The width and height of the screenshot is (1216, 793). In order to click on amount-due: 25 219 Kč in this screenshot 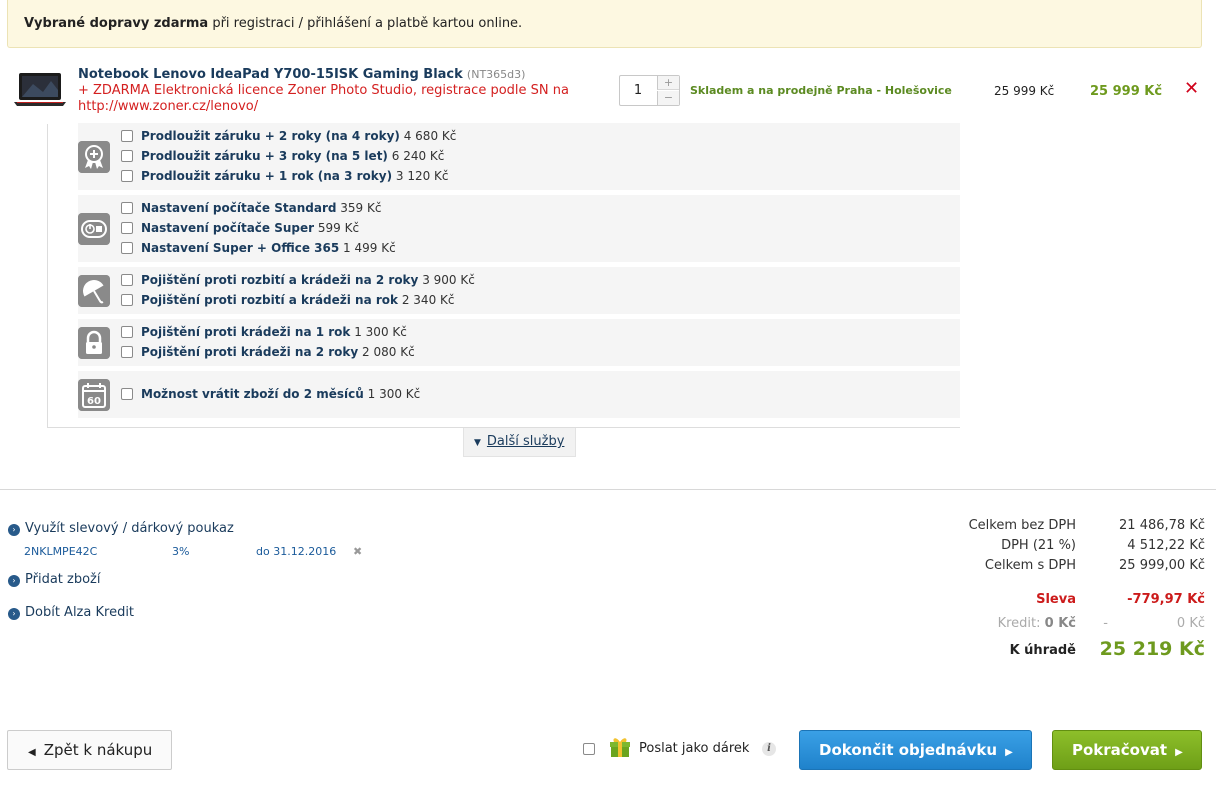, I will do `click(1152, 649)`.